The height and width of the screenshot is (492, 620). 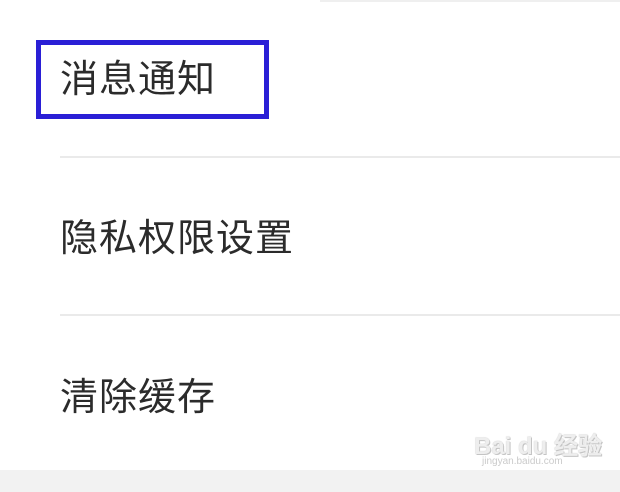 I want to click on watermark-url: jingyan.baidu.com, so click(x=522, y=461).